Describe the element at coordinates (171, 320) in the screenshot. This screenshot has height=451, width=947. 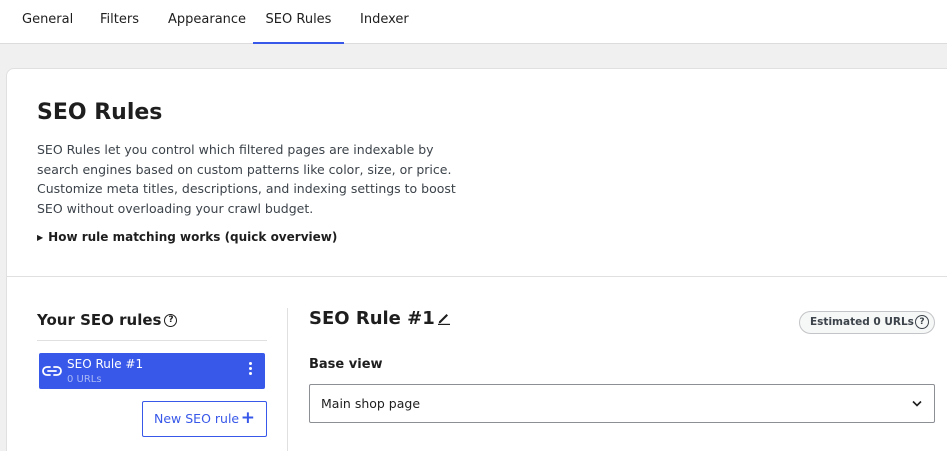
I see `question-circle-icon: ?` at that location.